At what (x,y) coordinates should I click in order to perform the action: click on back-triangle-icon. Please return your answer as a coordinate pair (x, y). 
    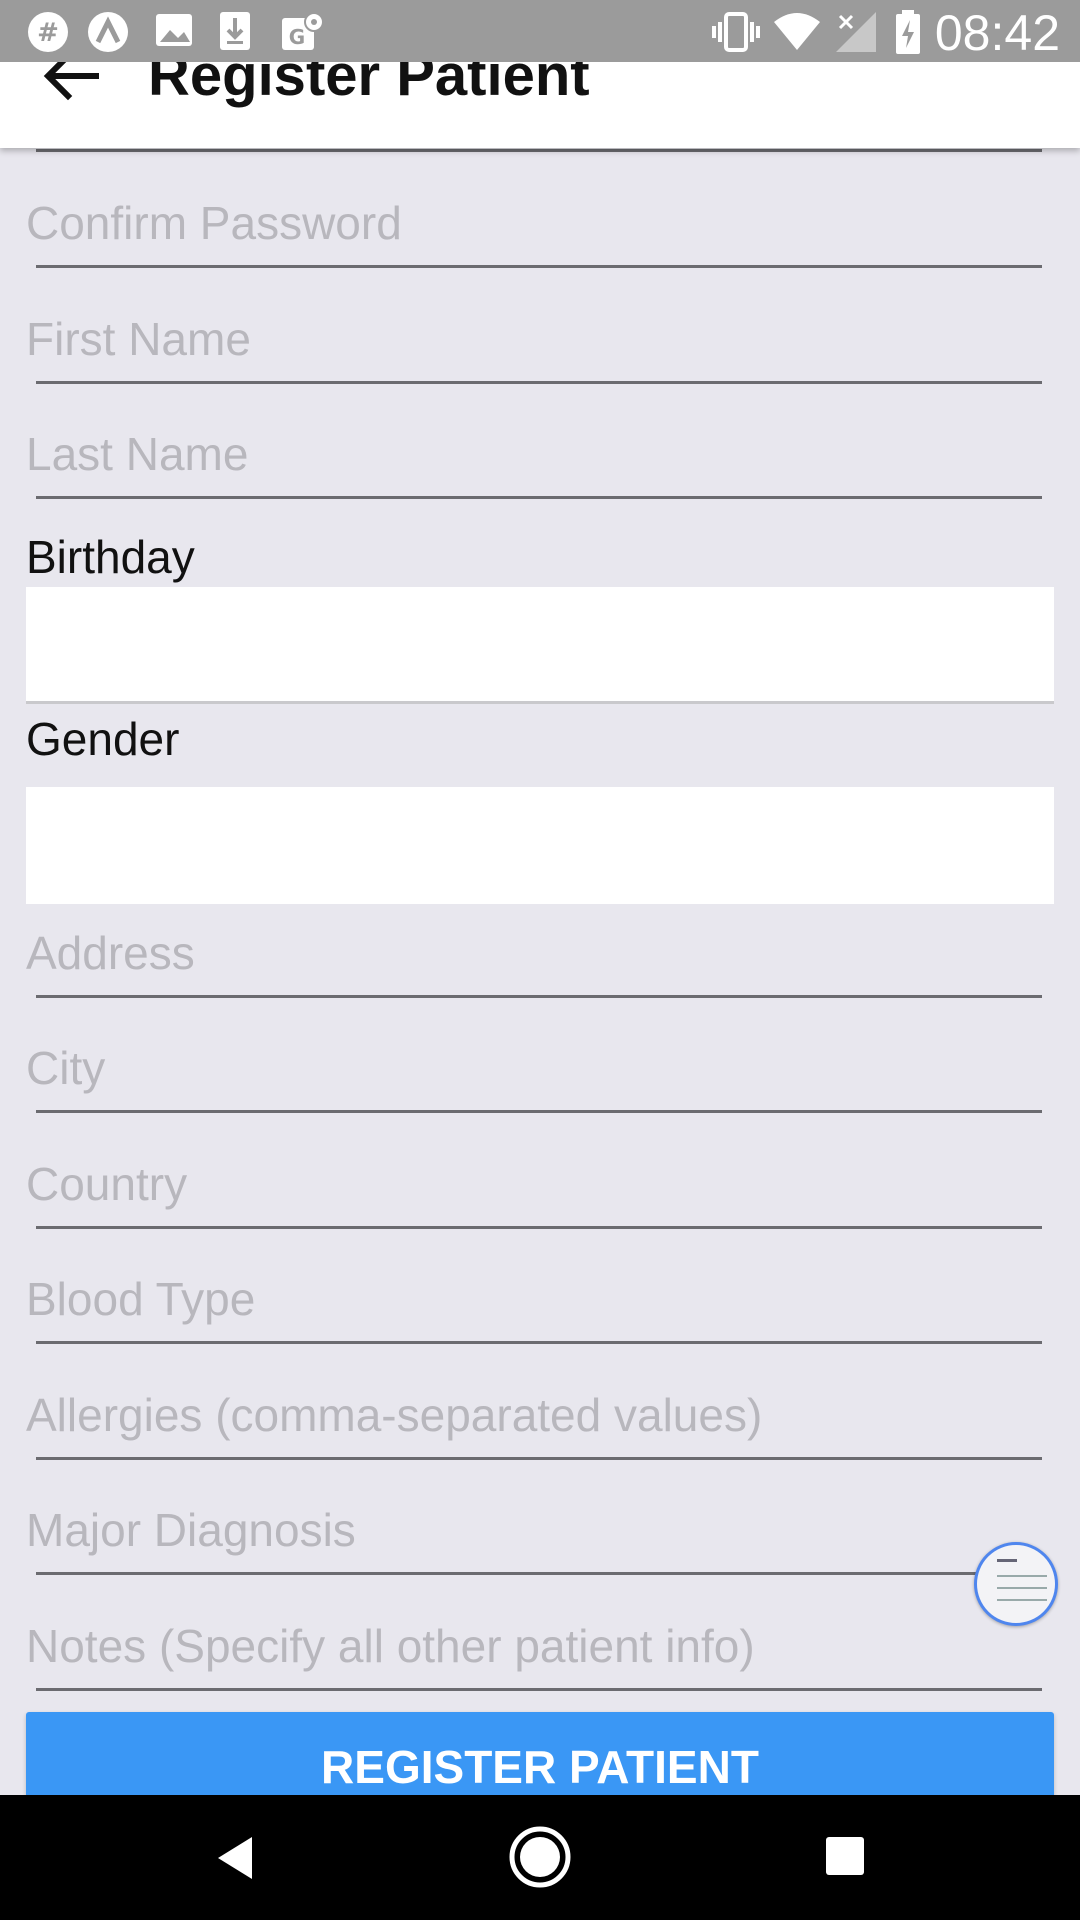
    Looking at the image, I should click on (235, 1858).